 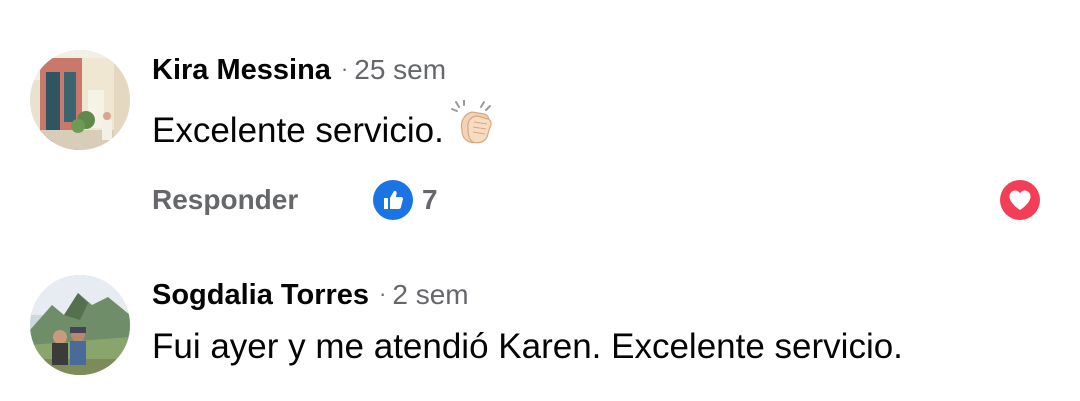 I want to click on comment-actions: Responder 7, so click(x=602, y=200).